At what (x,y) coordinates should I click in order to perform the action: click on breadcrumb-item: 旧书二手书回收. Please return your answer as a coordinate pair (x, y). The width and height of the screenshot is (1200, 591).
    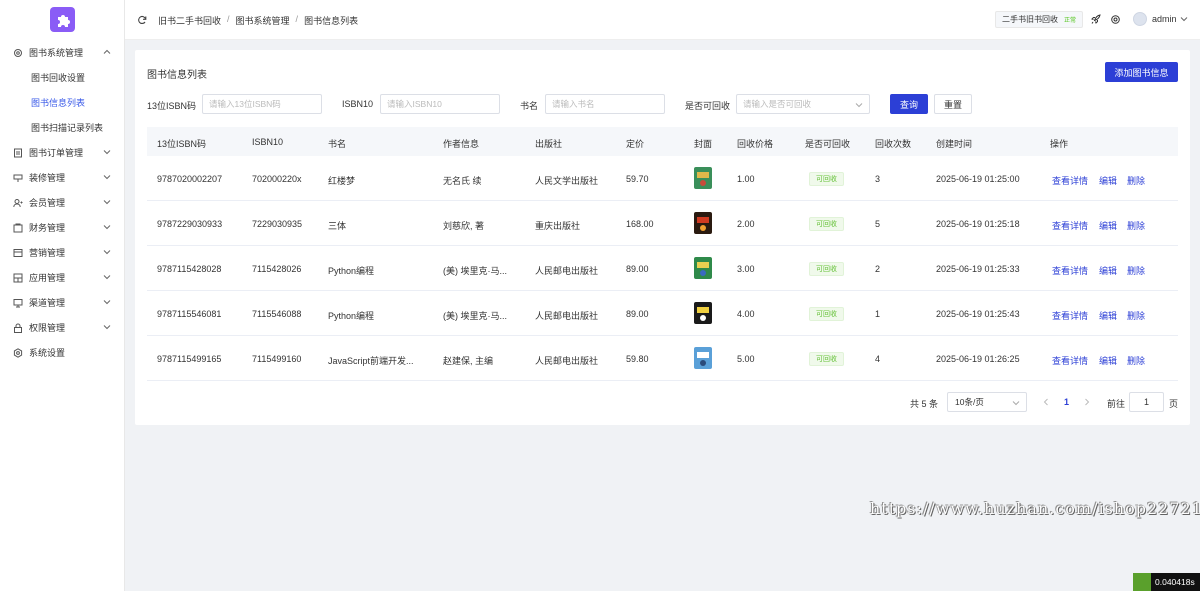
    Looking at the image, I should click on (189, 20).